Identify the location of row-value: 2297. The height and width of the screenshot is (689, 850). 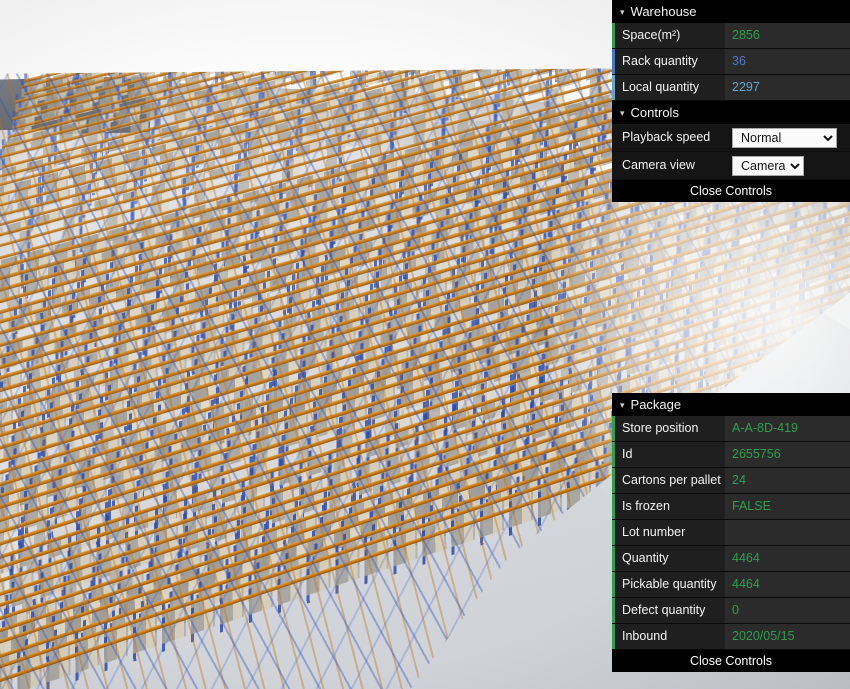
(787, 87).